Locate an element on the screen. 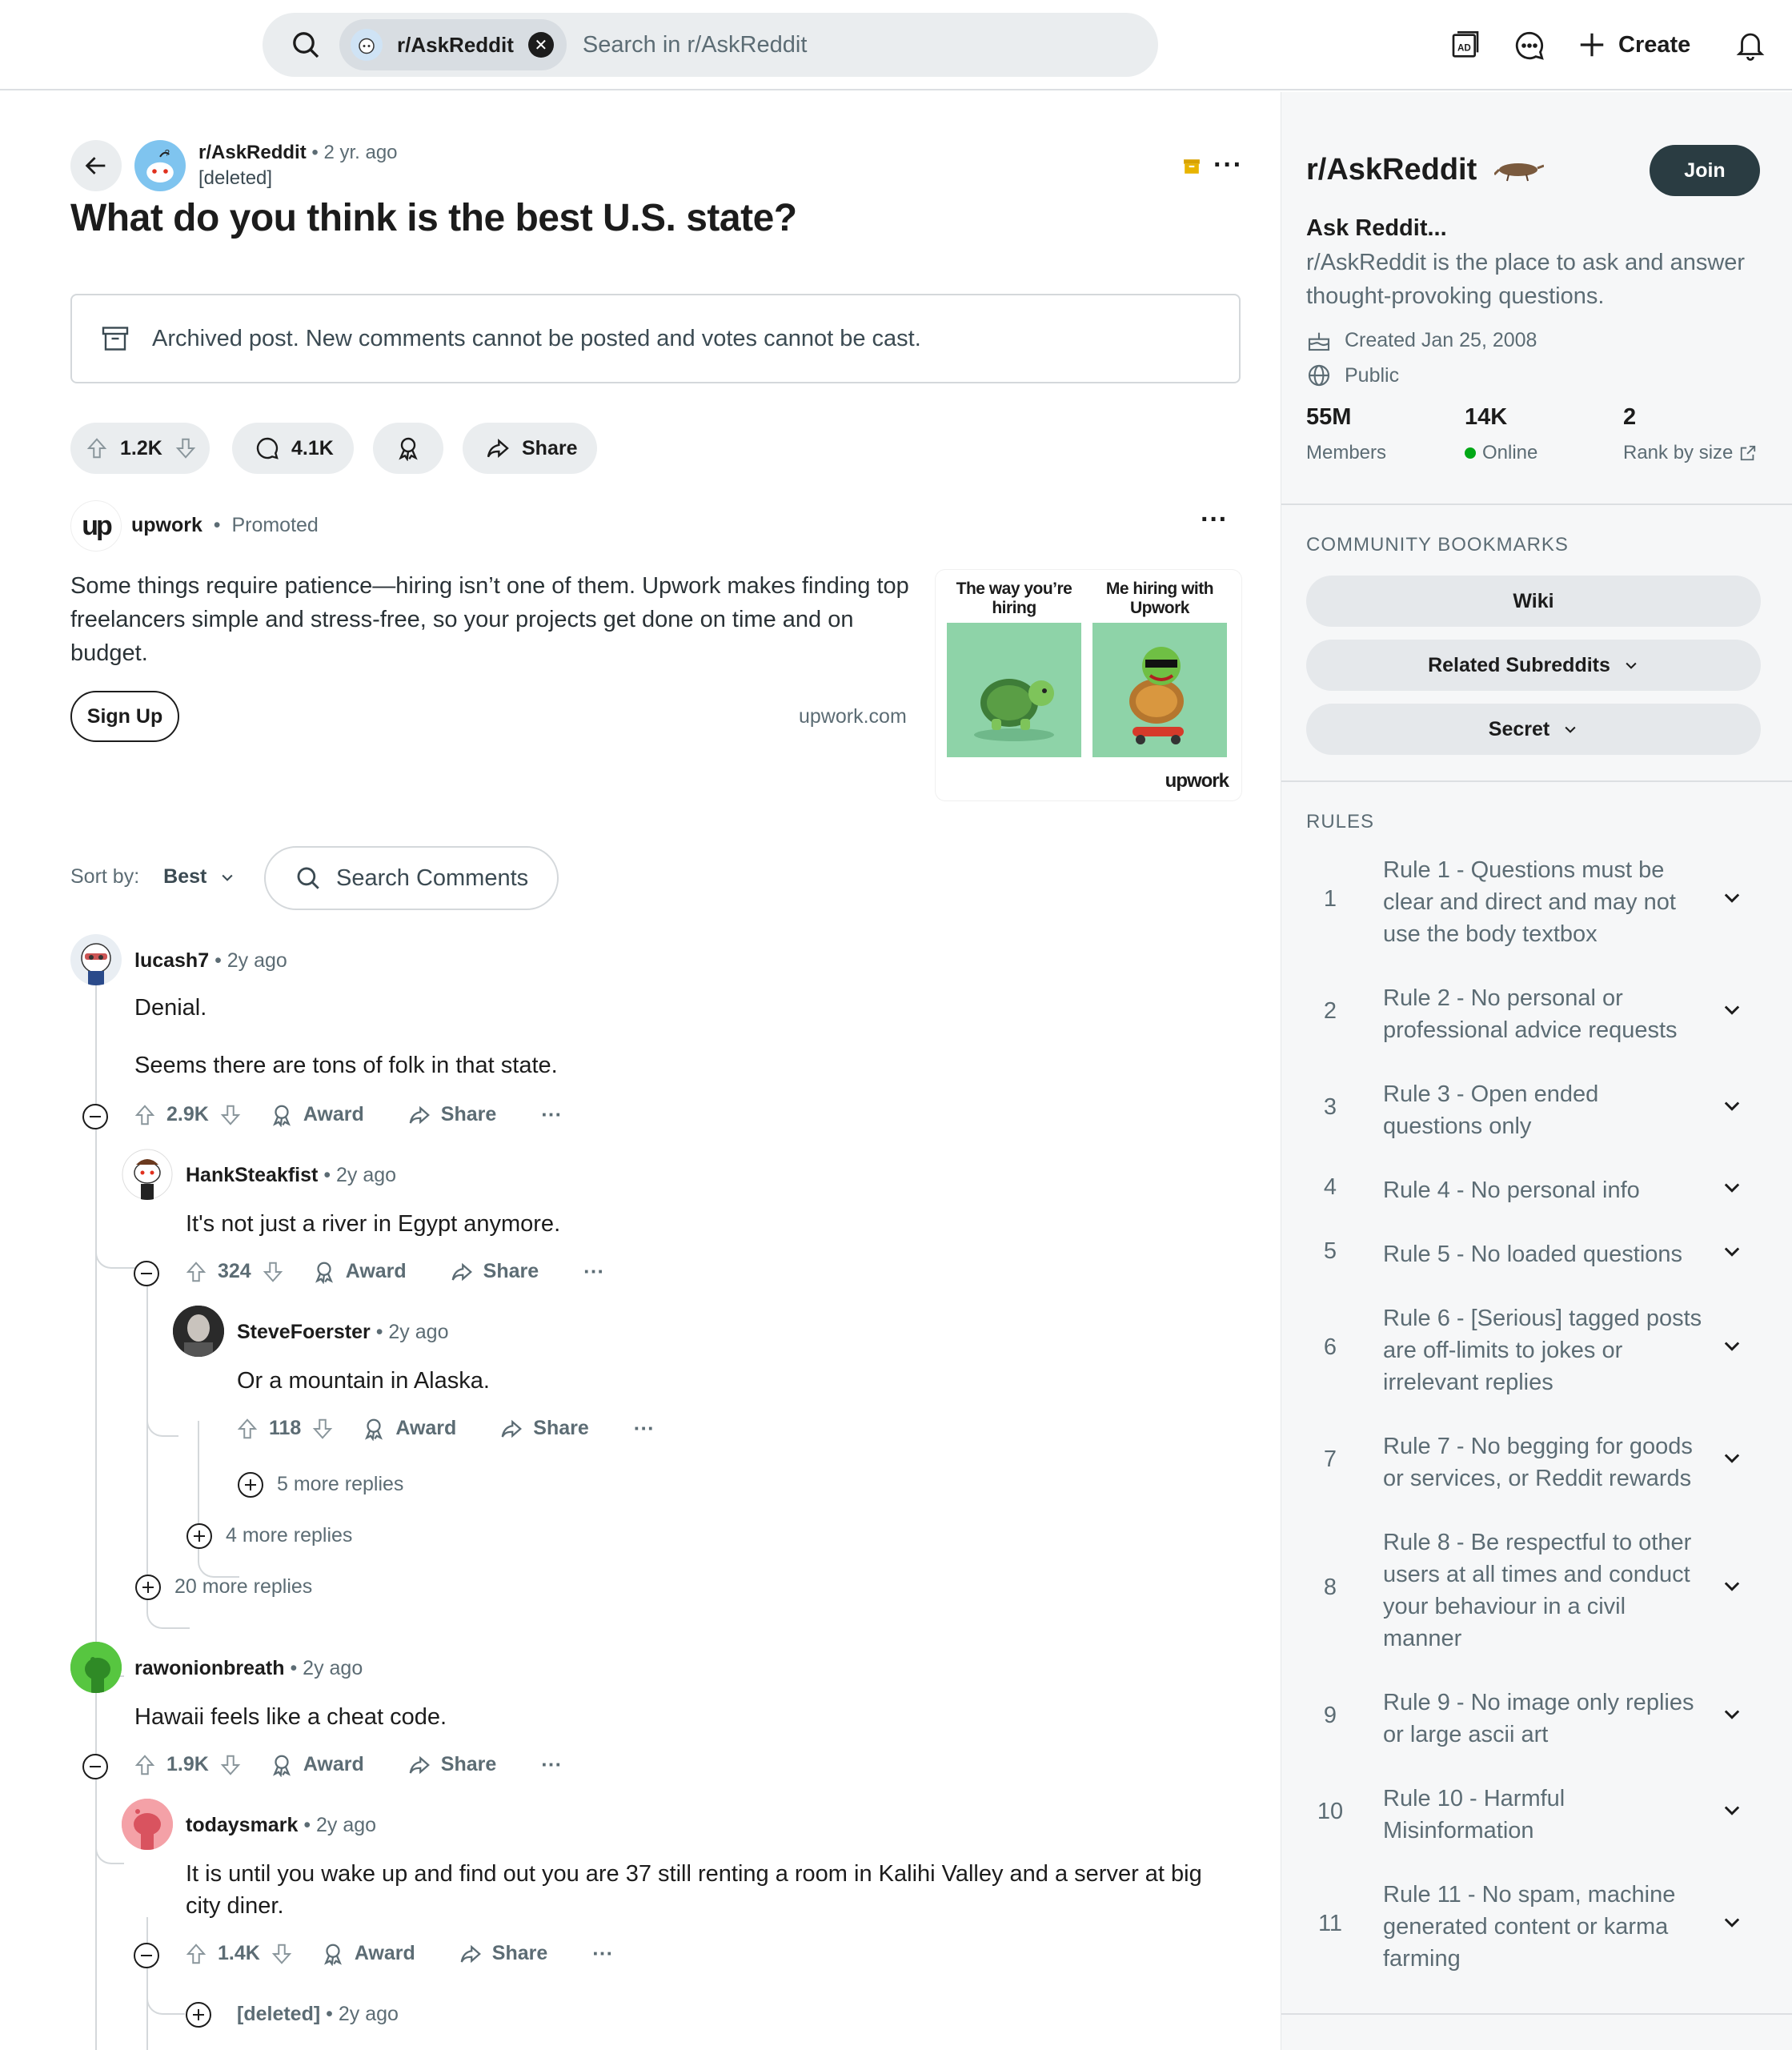  post-more-options-icon: ··· is located at coordinates (1228, 165).